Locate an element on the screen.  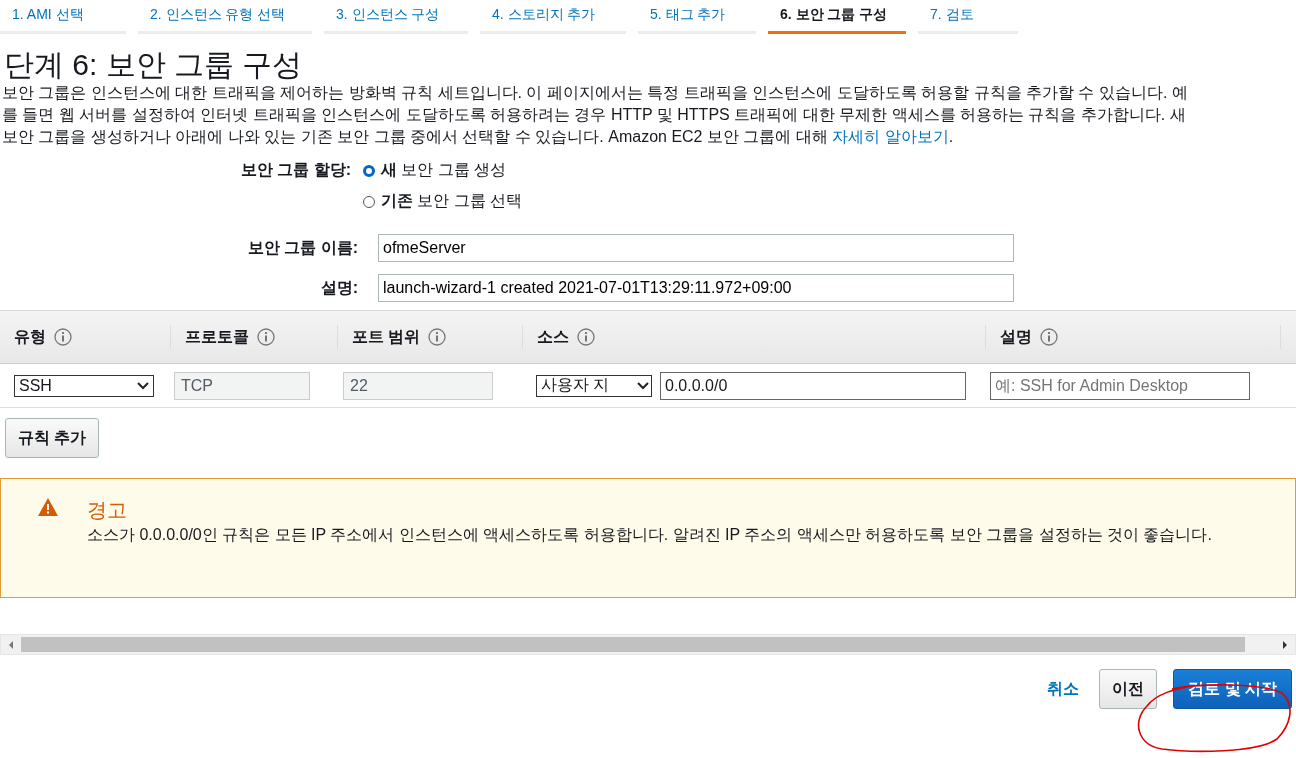
source-field: 0.0.0.0/0 is located at coordinates (813, 385).